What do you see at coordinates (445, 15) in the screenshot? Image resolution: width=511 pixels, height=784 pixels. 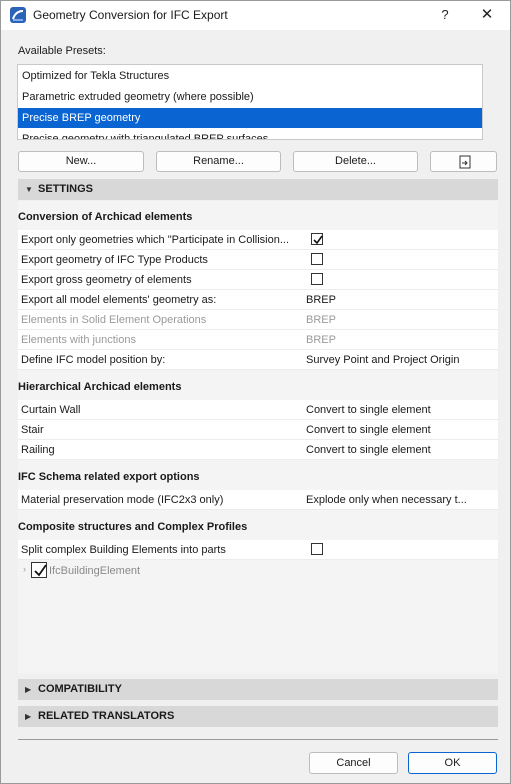 I see `help-button: ?` at bounding box center [445, 15].